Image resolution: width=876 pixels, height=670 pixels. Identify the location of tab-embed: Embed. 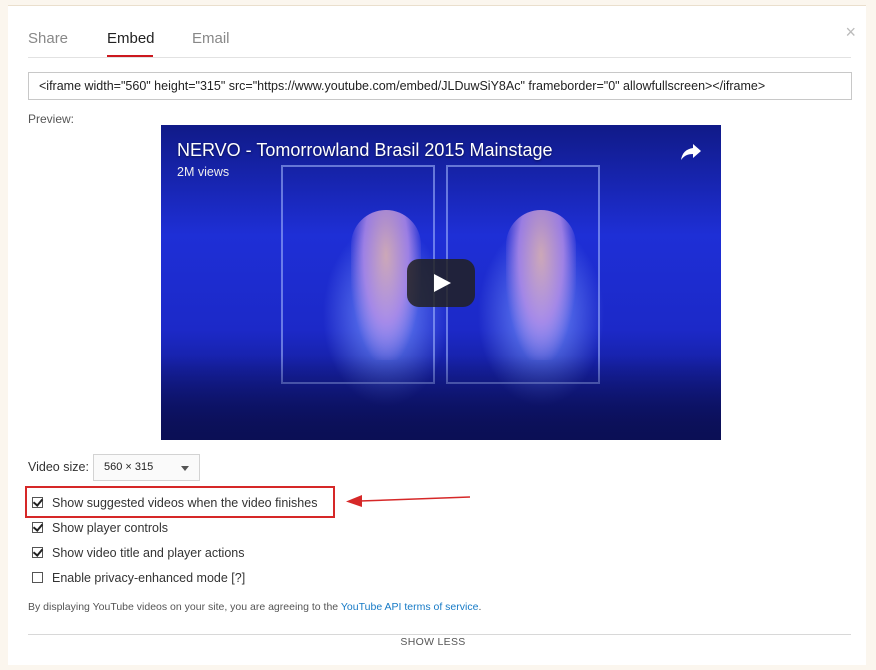
(131, 38).